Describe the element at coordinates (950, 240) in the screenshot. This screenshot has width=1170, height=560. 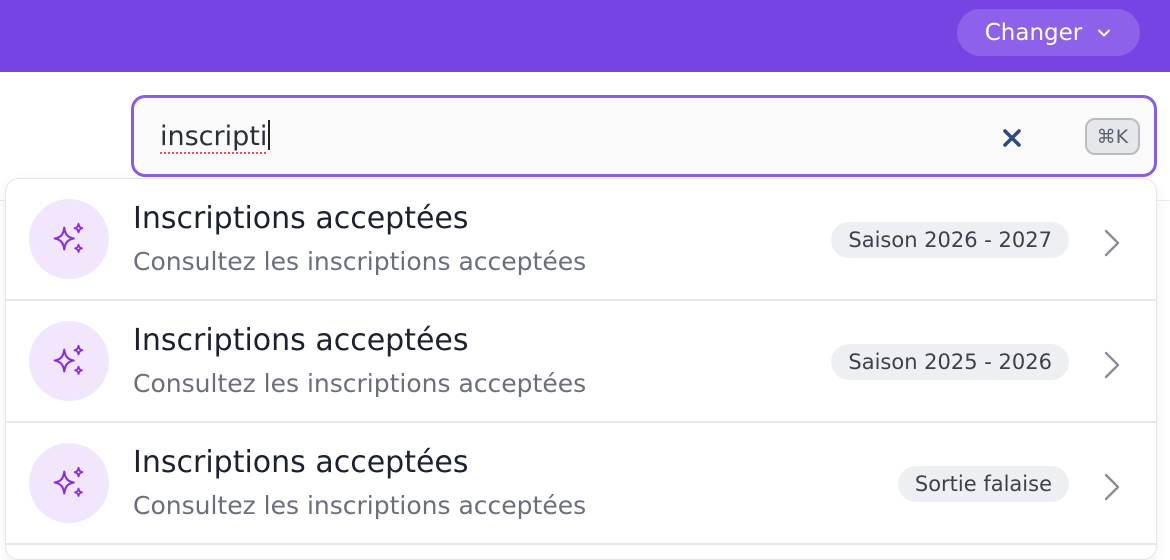
I see `season-badge: Saison 2026 - 2027` at that location.